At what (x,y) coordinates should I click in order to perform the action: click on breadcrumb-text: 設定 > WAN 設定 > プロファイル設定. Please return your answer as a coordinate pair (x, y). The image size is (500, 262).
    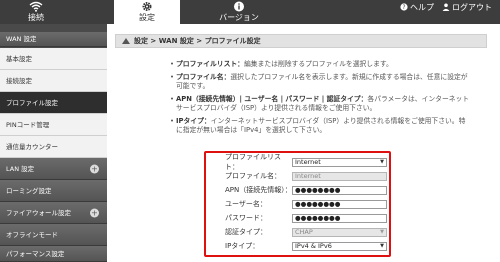
    Looking at the image, I should click on (197, 41).